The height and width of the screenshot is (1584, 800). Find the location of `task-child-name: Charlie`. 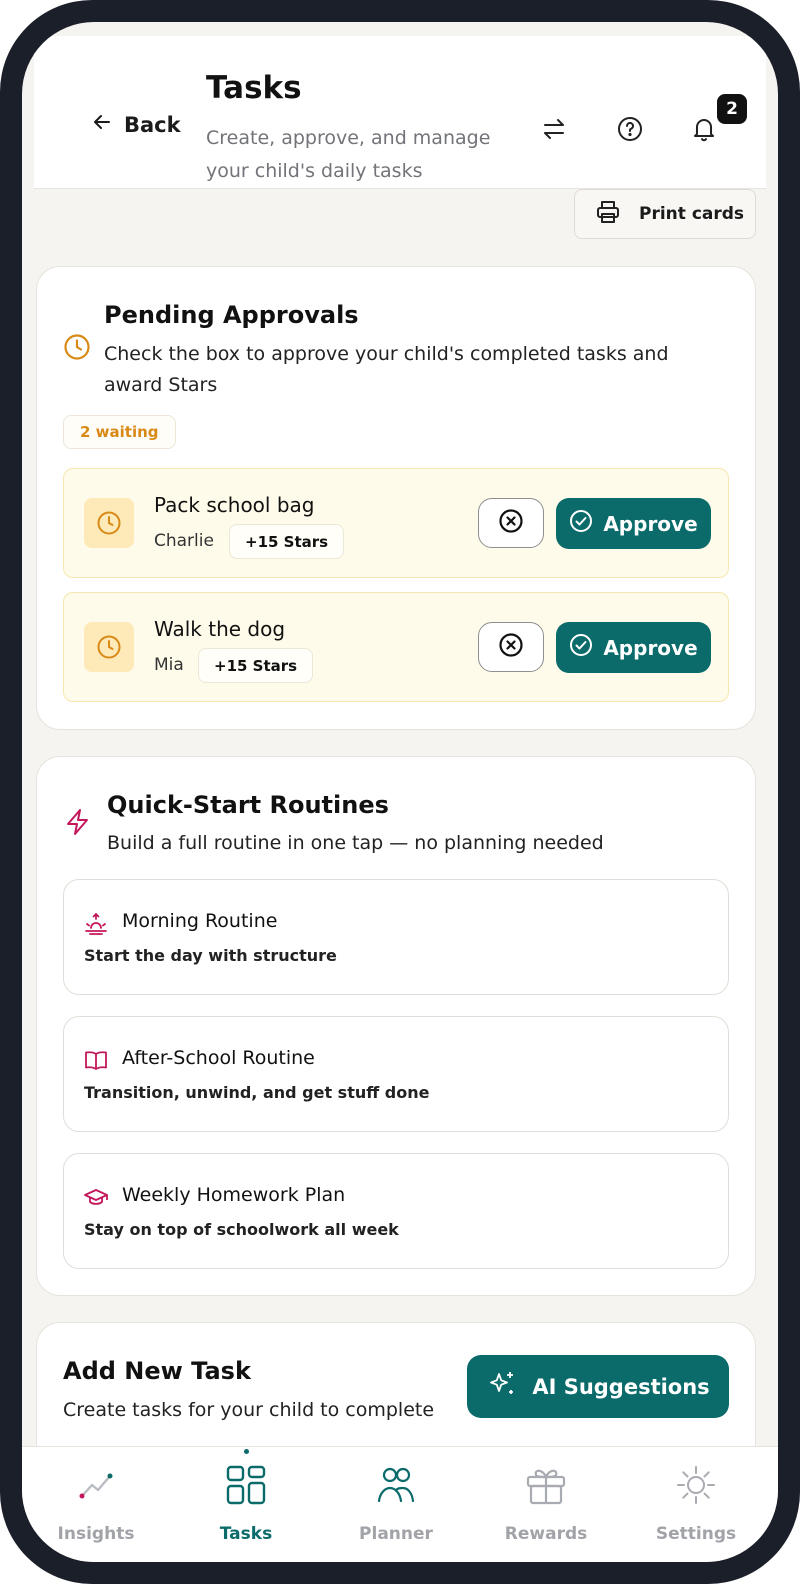

task-child-name: Charlie is located at coordinates (184, 541).